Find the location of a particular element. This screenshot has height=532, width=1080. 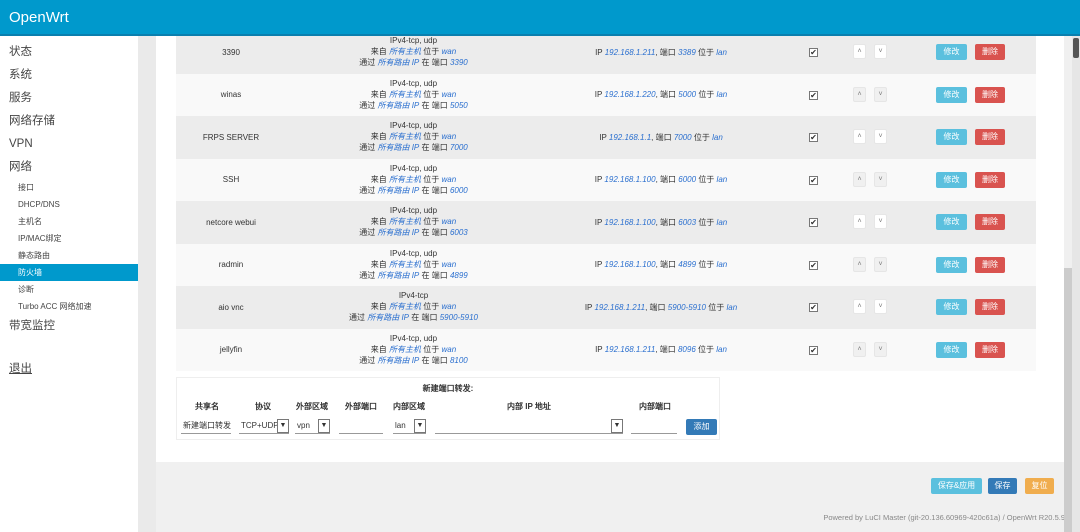

dest-ip: 192.168.1.220 is located at coordinates (629, 94).